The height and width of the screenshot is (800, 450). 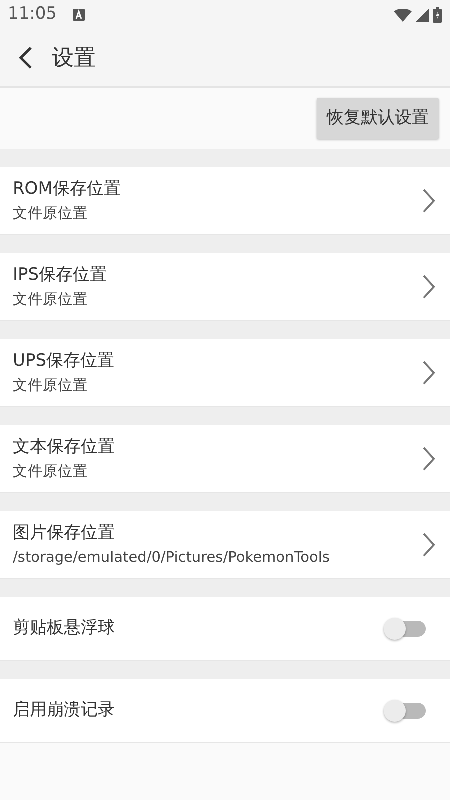 I want to click on setting-row: UPS保存位置 文件原位置, so click(x=225, y=373).